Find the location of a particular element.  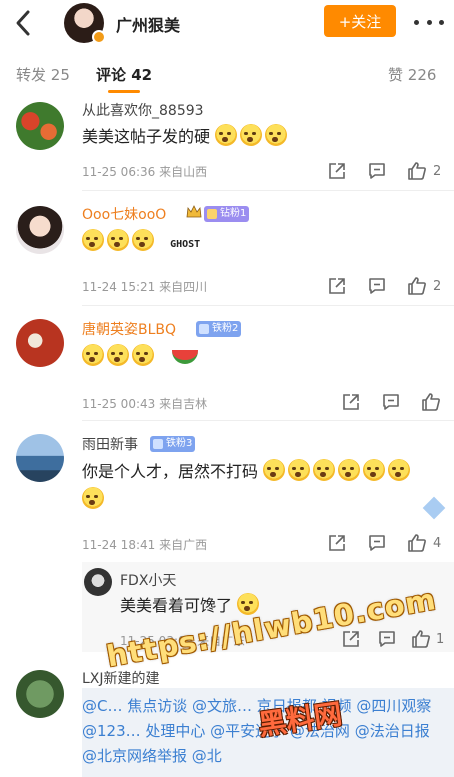

chevron-left-icon is located at coordinates (23, 23).